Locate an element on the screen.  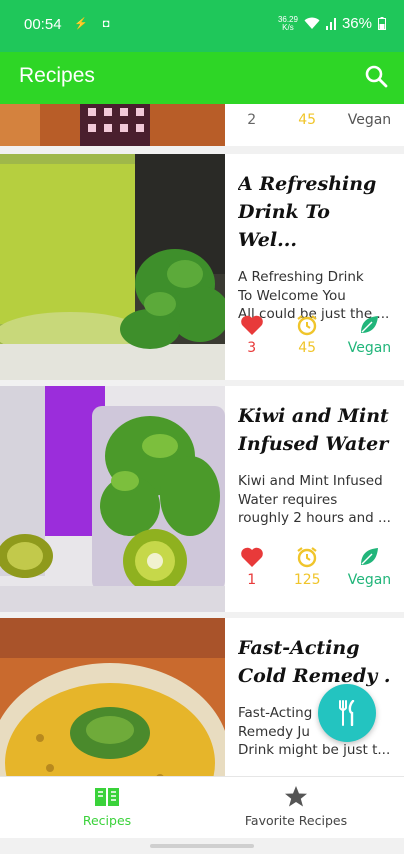
add-recipe-fab is located at coordinates (347, 713).